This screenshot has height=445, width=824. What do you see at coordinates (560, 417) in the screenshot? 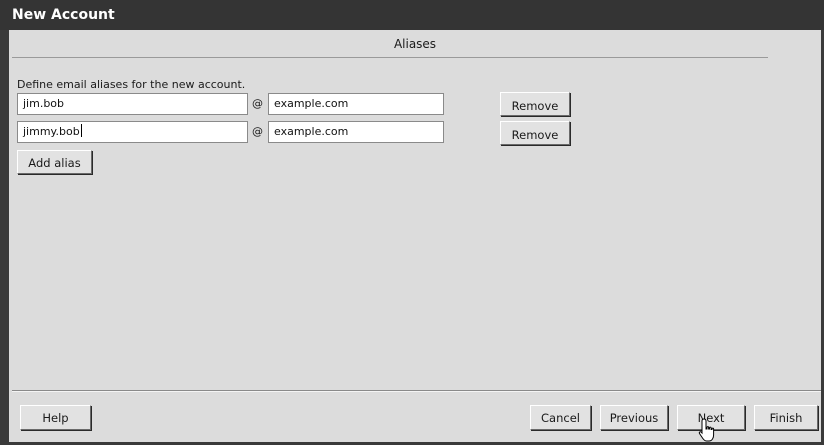
I see `cancel-button: Cancel` at bounding box center [560, 417].